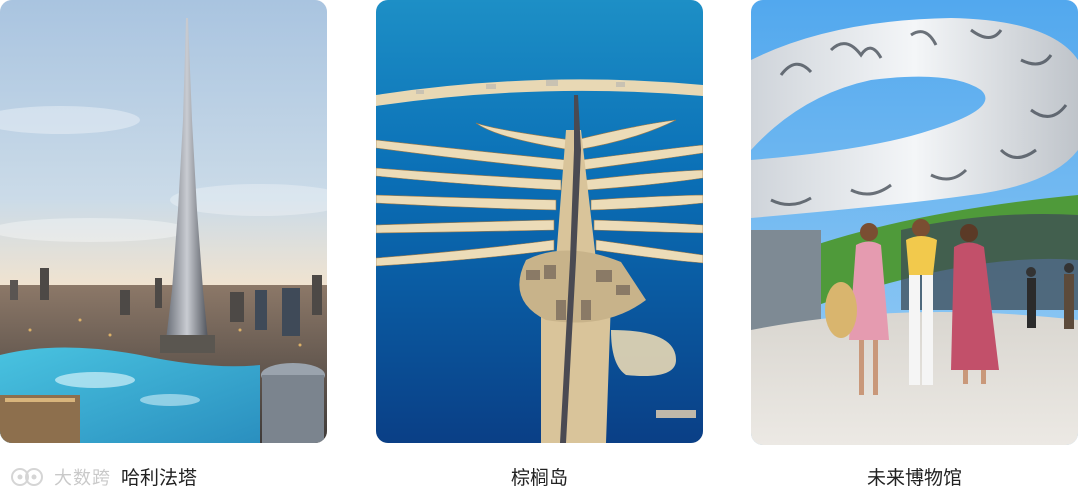  I want to click on caption-museum-of-future: 未来博物馆, so click(914, 478).